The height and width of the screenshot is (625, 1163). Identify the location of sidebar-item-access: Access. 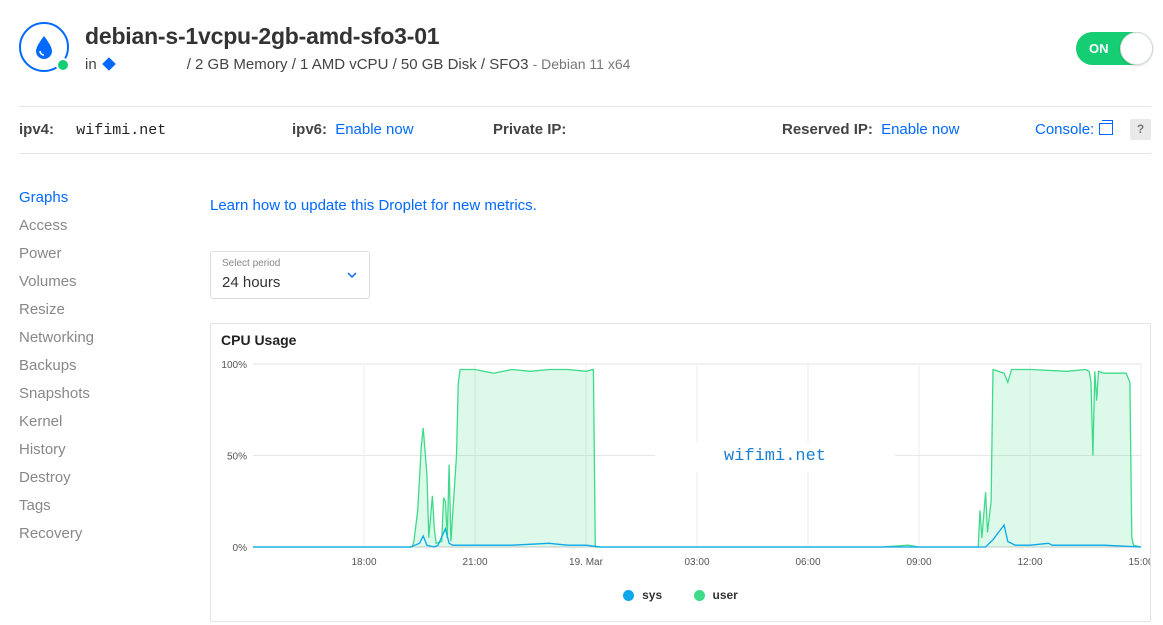
(99, 229).